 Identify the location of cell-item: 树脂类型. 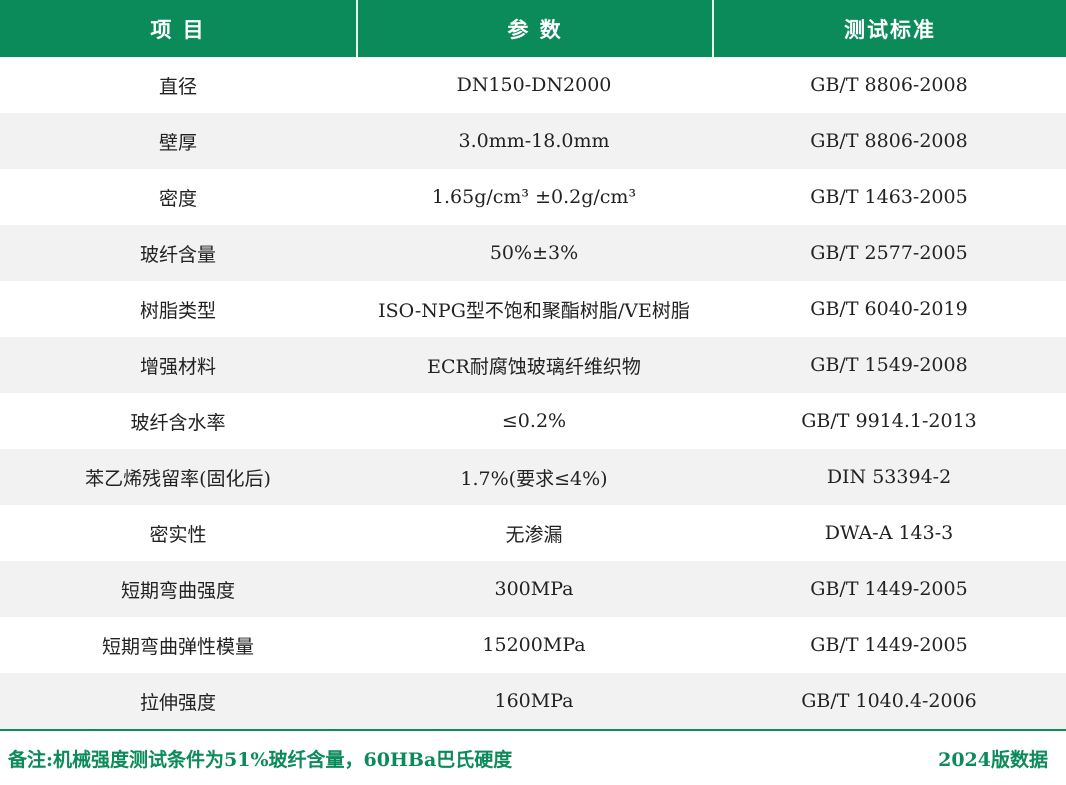
(177, 310).